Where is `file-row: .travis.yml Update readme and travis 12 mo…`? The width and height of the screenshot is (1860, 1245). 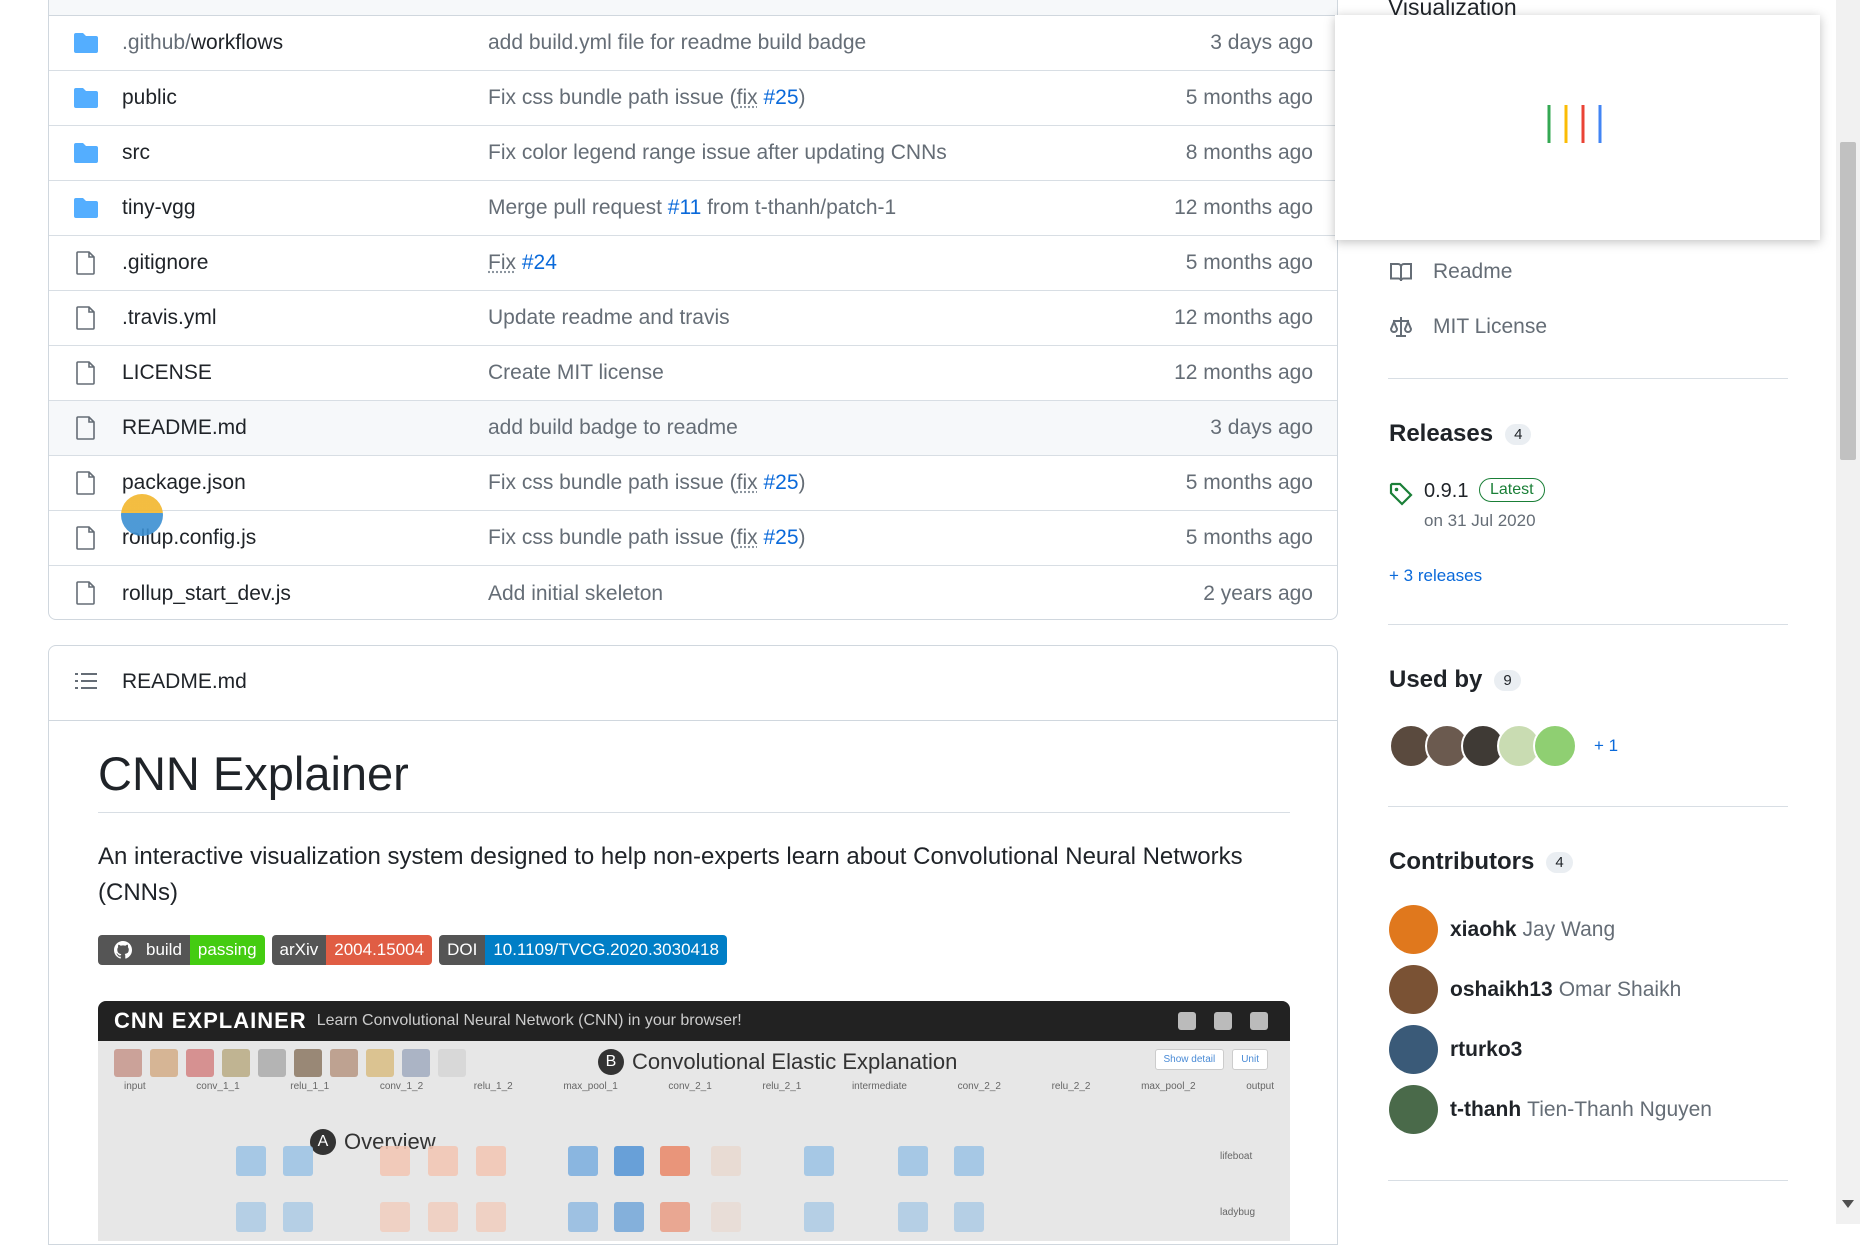
file-row: .travis.yml Update readme and travis 12 mo… is located at coordinates (693, 318).